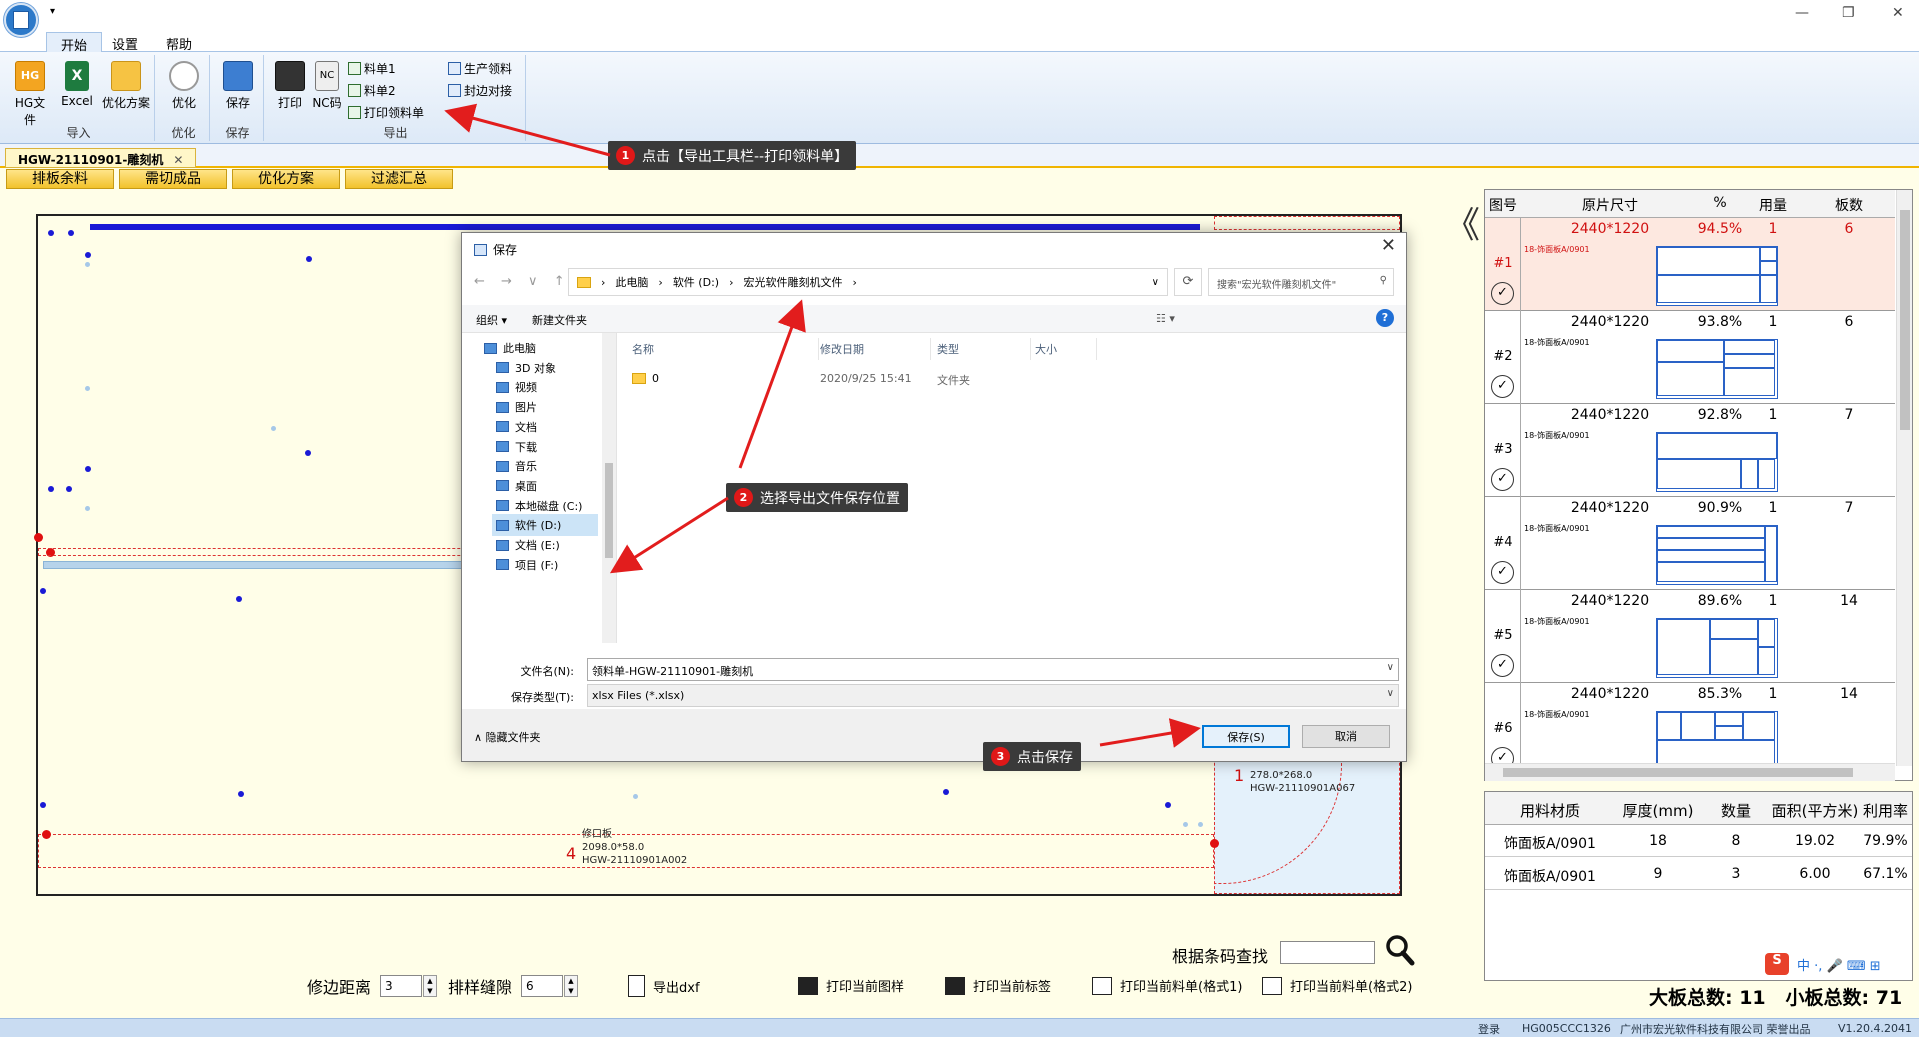 The height and width of the screenshot is (1037, 1919). What do you see at coordinates (696, 282) in the screenshot?
I see `breadcrumb-drive: 软件 (D:)` at bounding box center [696, 282].